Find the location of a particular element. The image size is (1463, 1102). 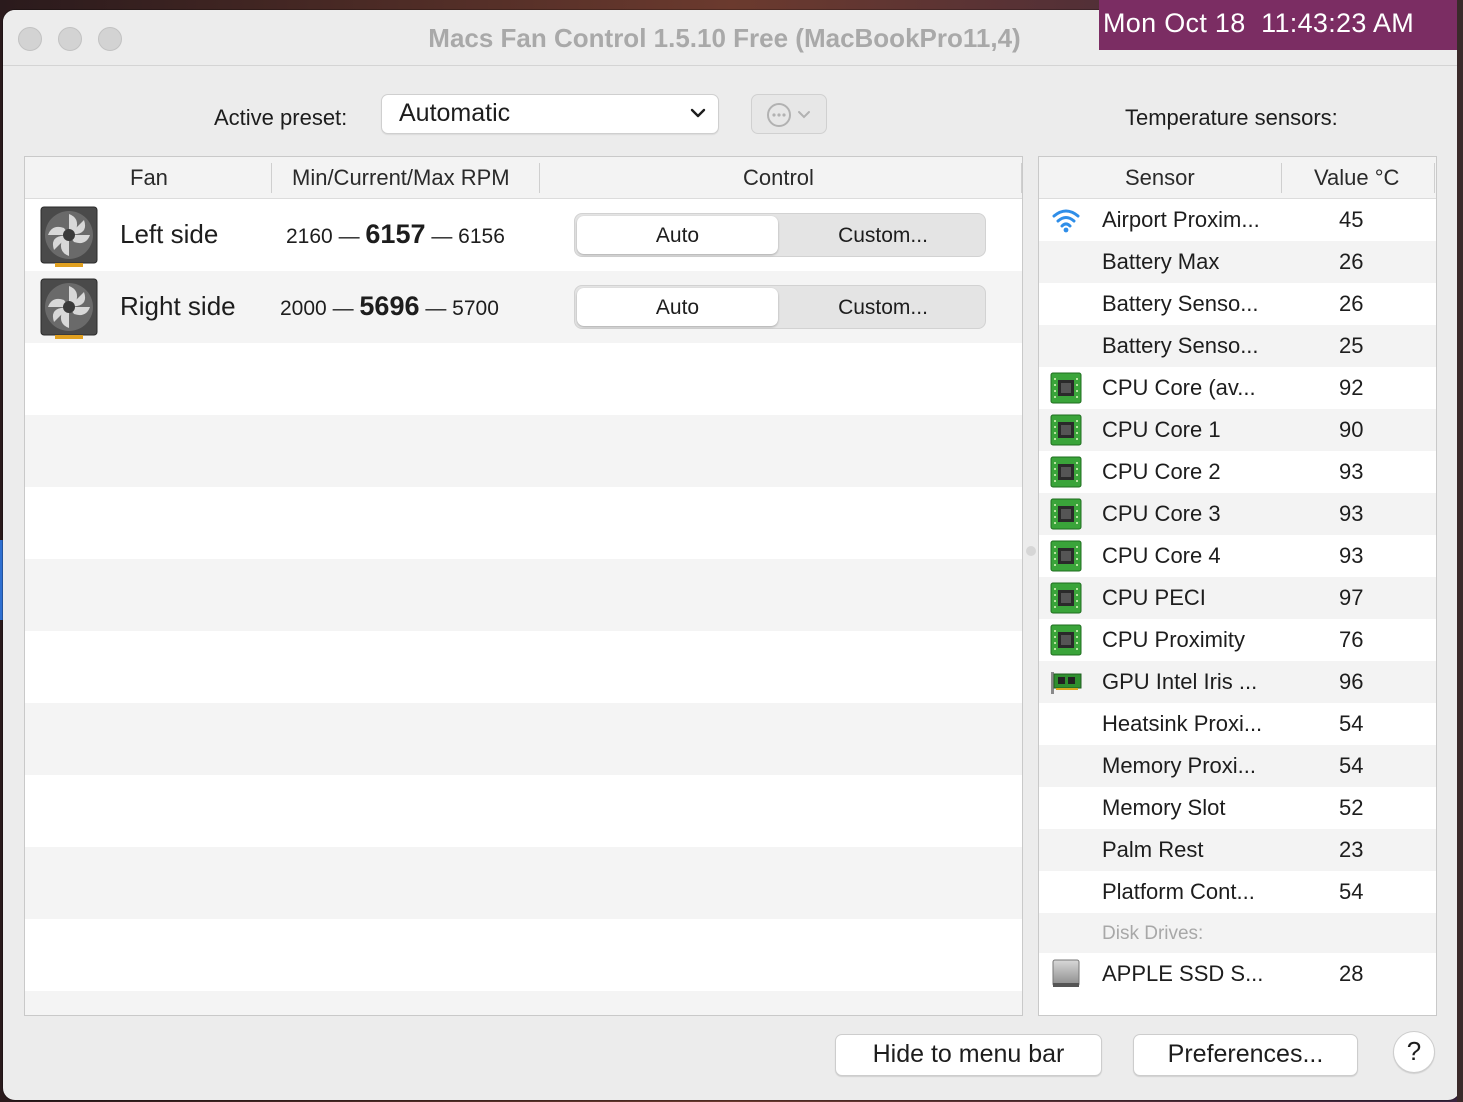

sensor-value: 90 is located at coordinates (1351, 429).